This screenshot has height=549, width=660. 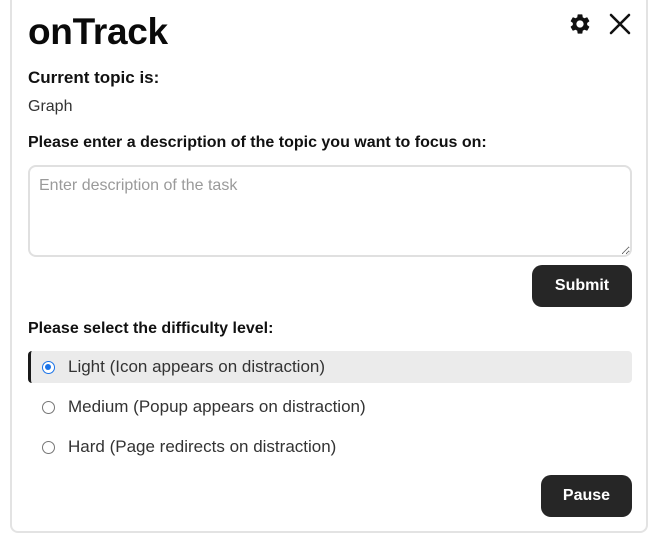 I want to click on current-topic-label: Current topic is:, so click(x=94, y=77).